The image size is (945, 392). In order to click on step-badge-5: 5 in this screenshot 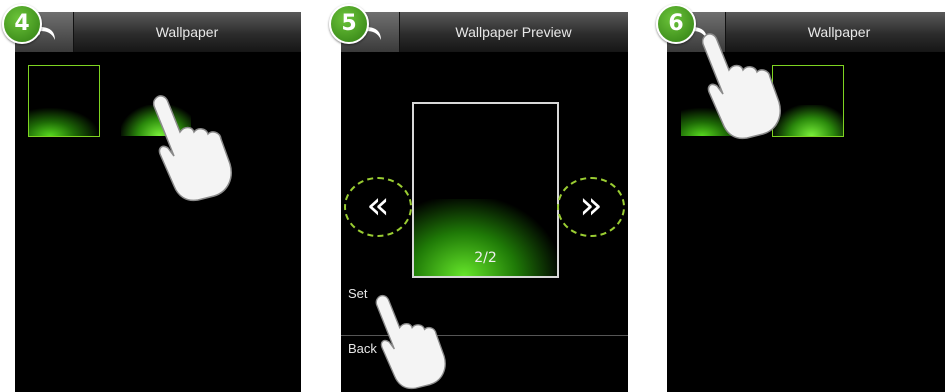, I will do `click(349, 24)`.